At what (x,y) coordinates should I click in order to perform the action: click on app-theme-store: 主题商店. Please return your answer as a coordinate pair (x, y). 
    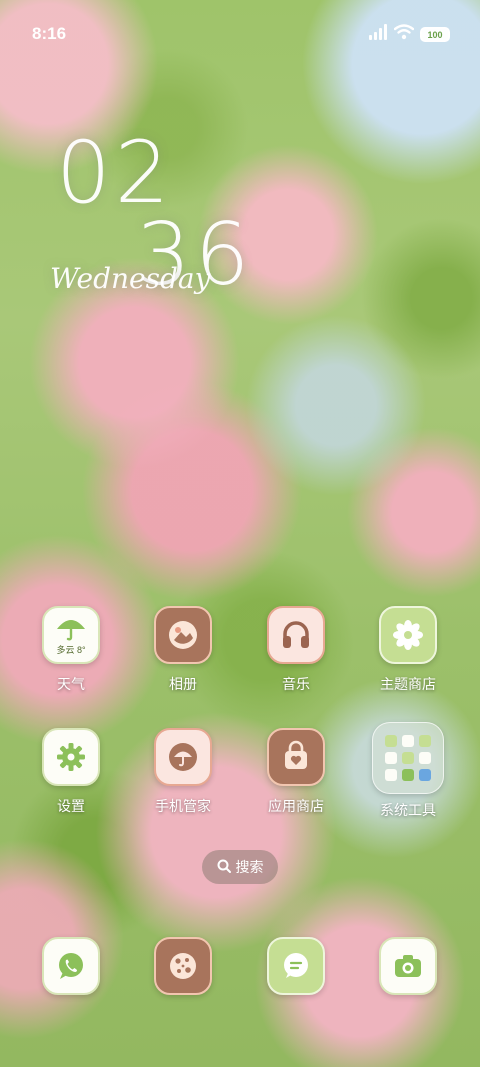
    Looking at the image, I should click on (408, 650).